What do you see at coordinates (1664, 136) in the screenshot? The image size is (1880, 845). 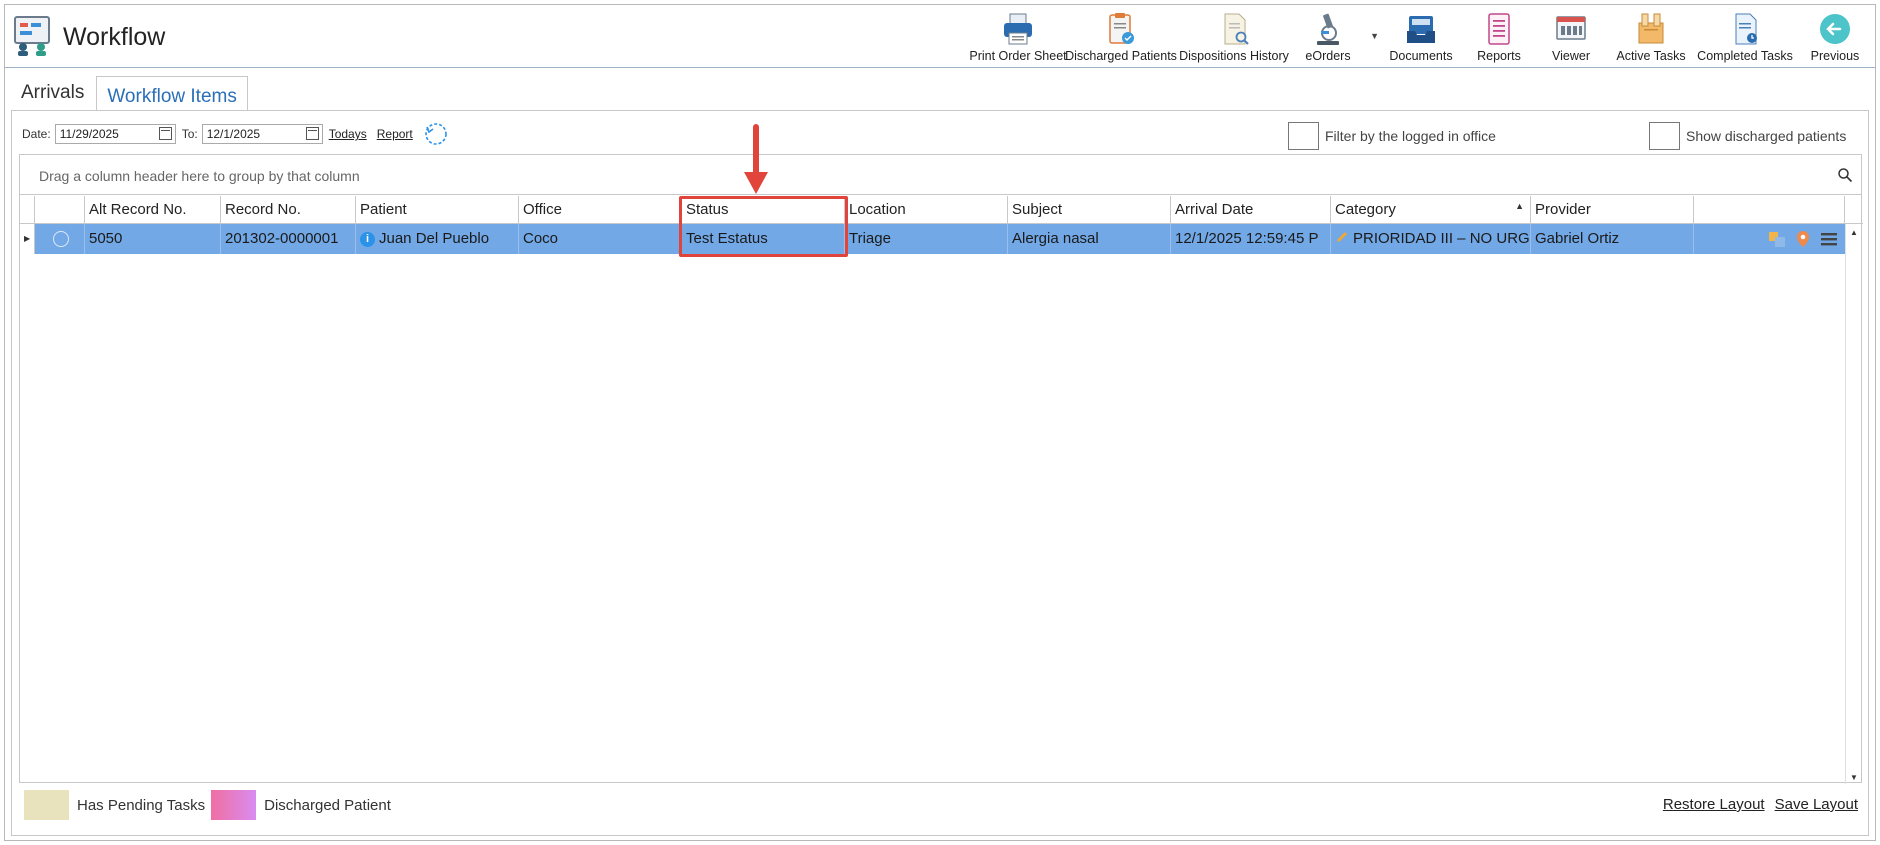 I see `show-discharged-checkbox` at bounding box center [1664, 136].